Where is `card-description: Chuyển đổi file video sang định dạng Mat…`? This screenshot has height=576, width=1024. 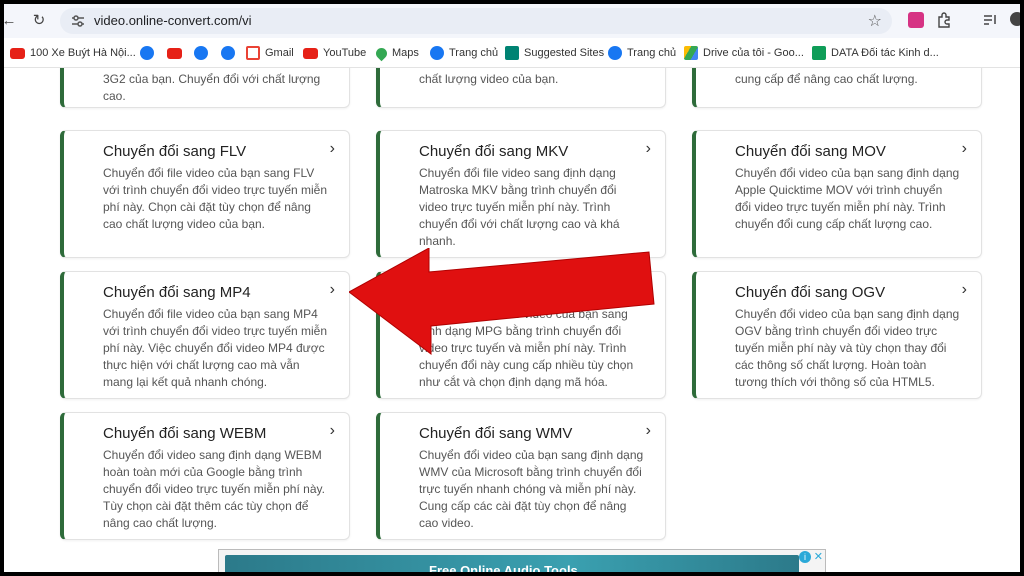
card-description: Chuyển đổi file video sang định dạng Mat… is located at coordinates (519, 207).